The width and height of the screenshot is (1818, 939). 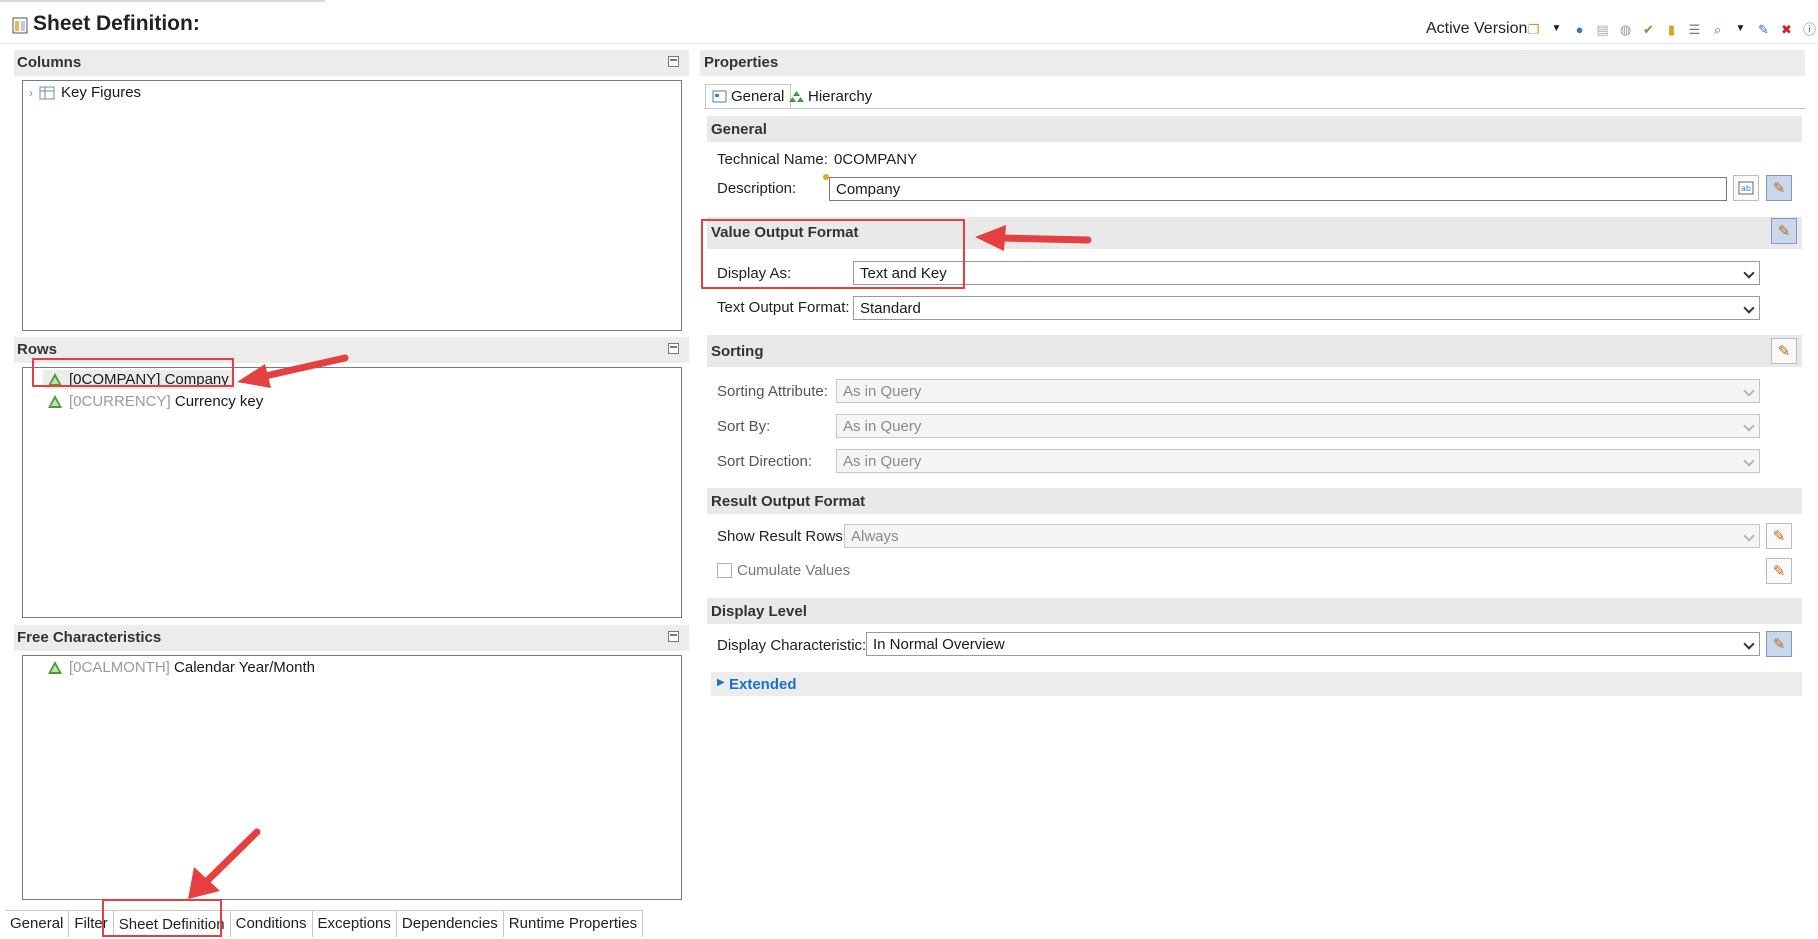 I want to click on svg-text: ab, so click(x=1746, y=188).